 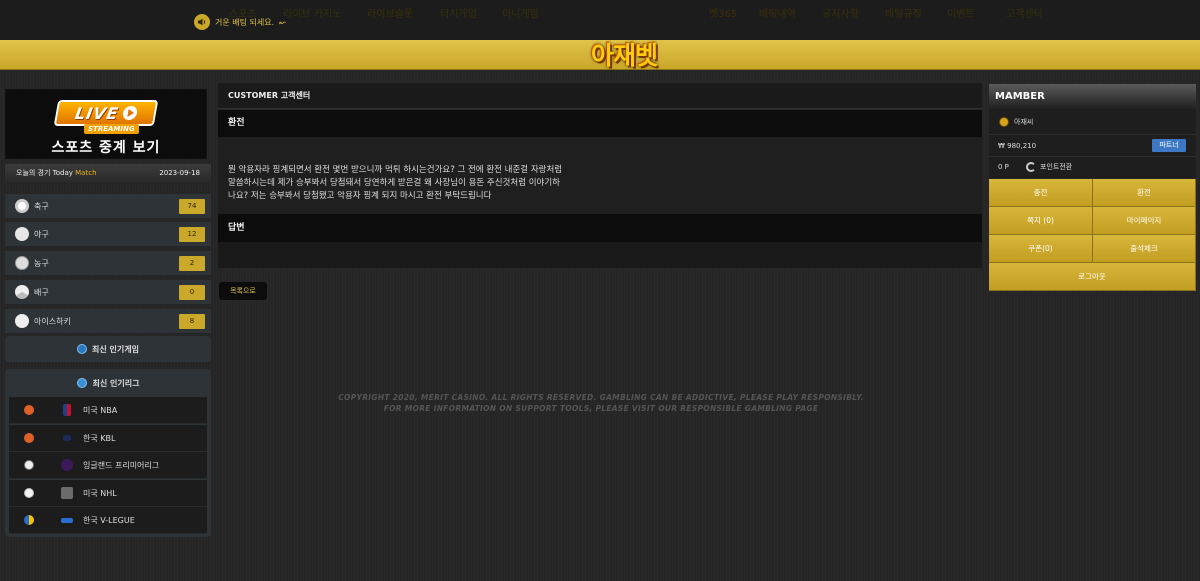 I want to click on post-subject: 환전, so click(x=600, y=123).